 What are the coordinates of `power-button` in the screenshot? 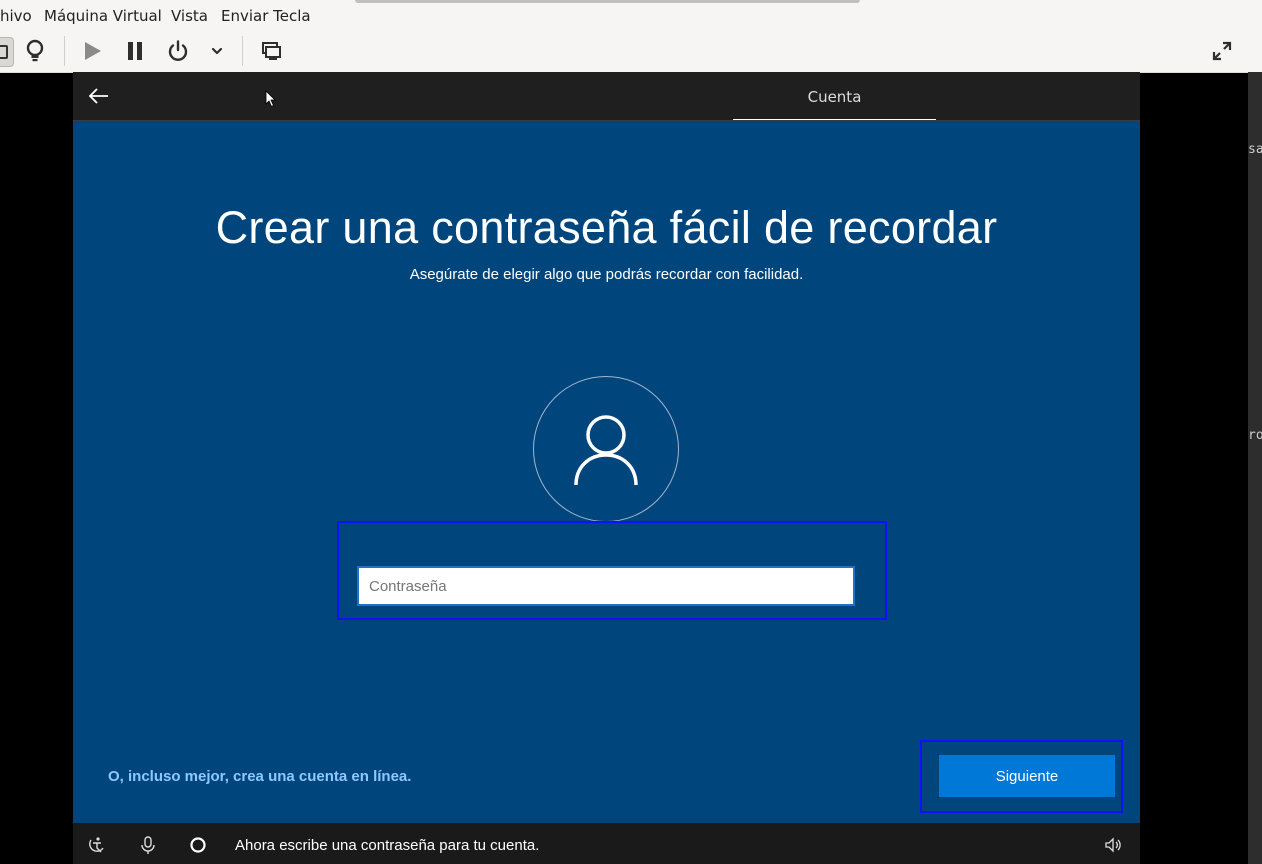 It's located at (178, 51).